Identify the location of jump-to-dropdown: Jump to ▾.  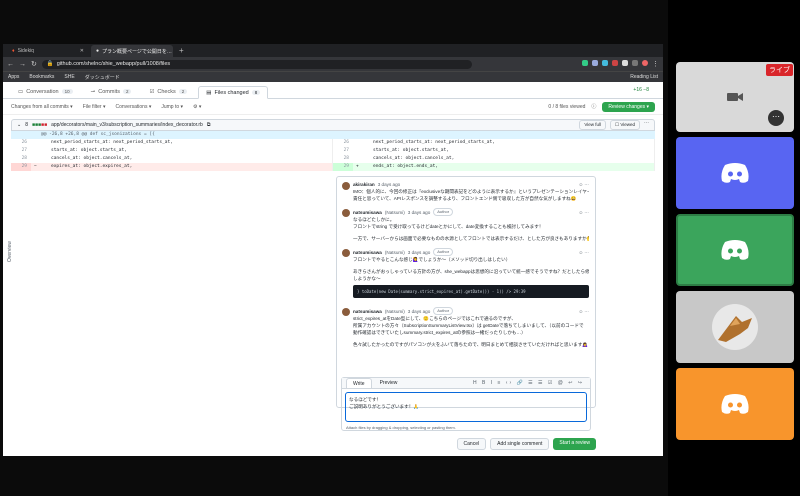
(172, 107).